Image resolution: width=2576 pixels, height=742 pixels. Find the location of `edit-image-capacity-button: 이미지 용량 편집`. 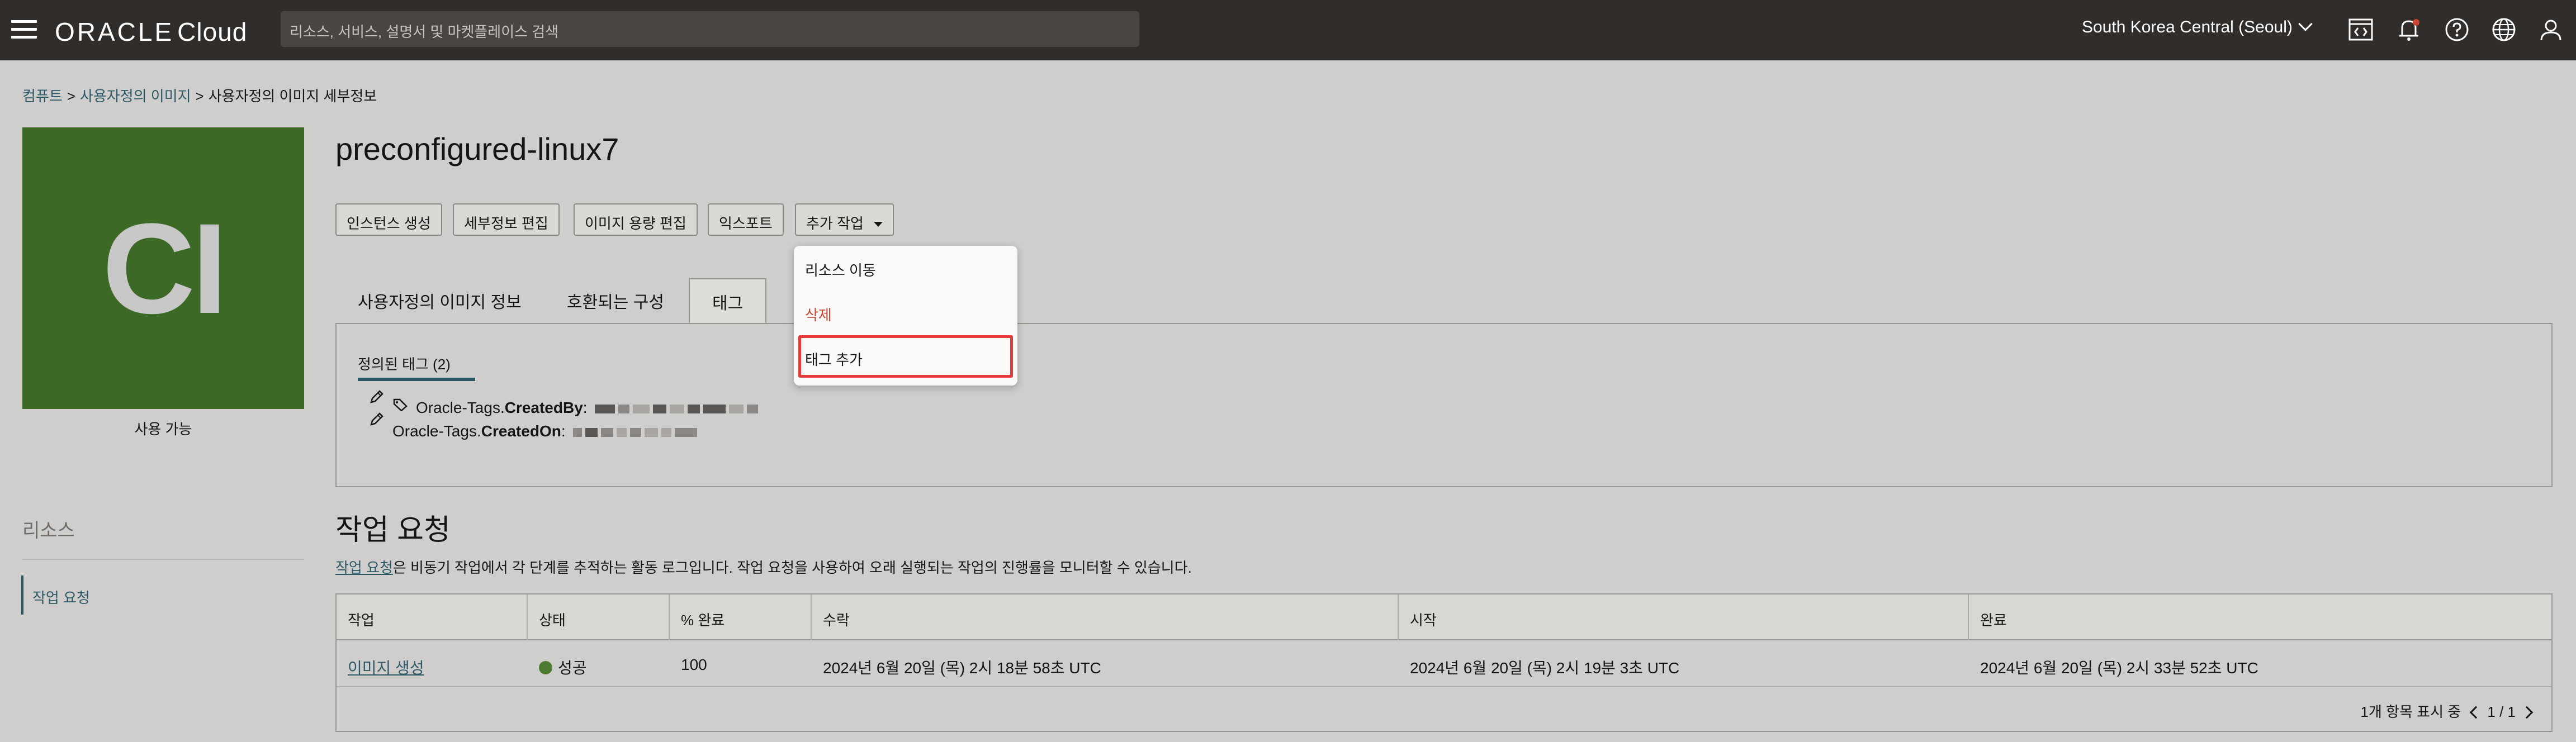

edit-image-capacity-button: 이미지 용량 편집 is located at coordinates (636, 219).